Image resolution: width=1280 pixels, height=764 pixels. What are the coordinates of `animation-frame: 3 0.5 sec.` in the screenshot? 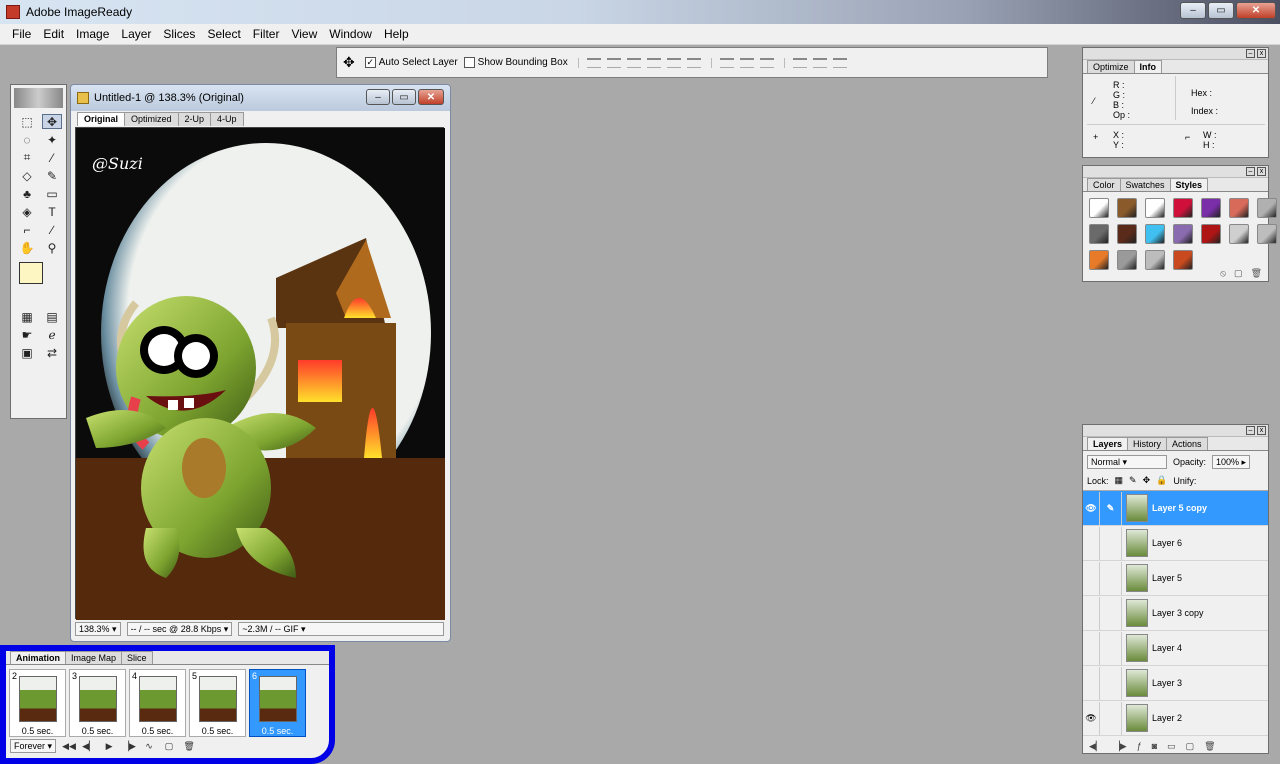 It's located at (97, 703).